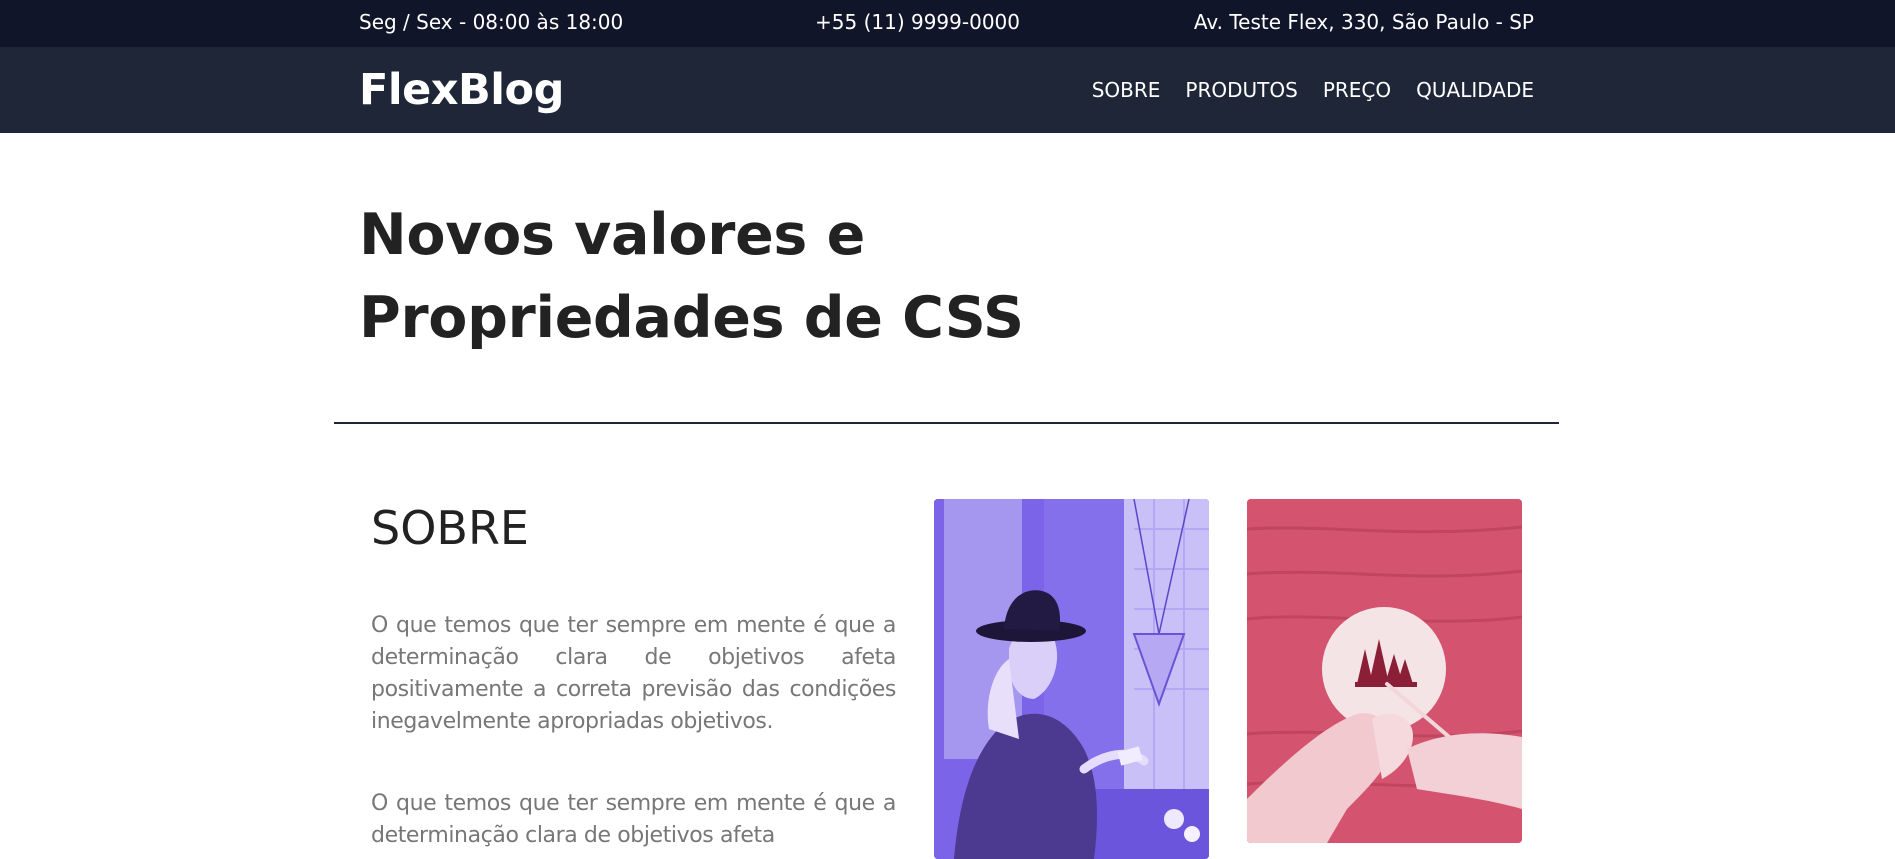 The height and width of the screenshot is (859, 1895). What do you see at coordinates (1126, 90) in the screenshot?
I see `nav-link-sobre: SOBRE` at bounding box center [1126, 90].